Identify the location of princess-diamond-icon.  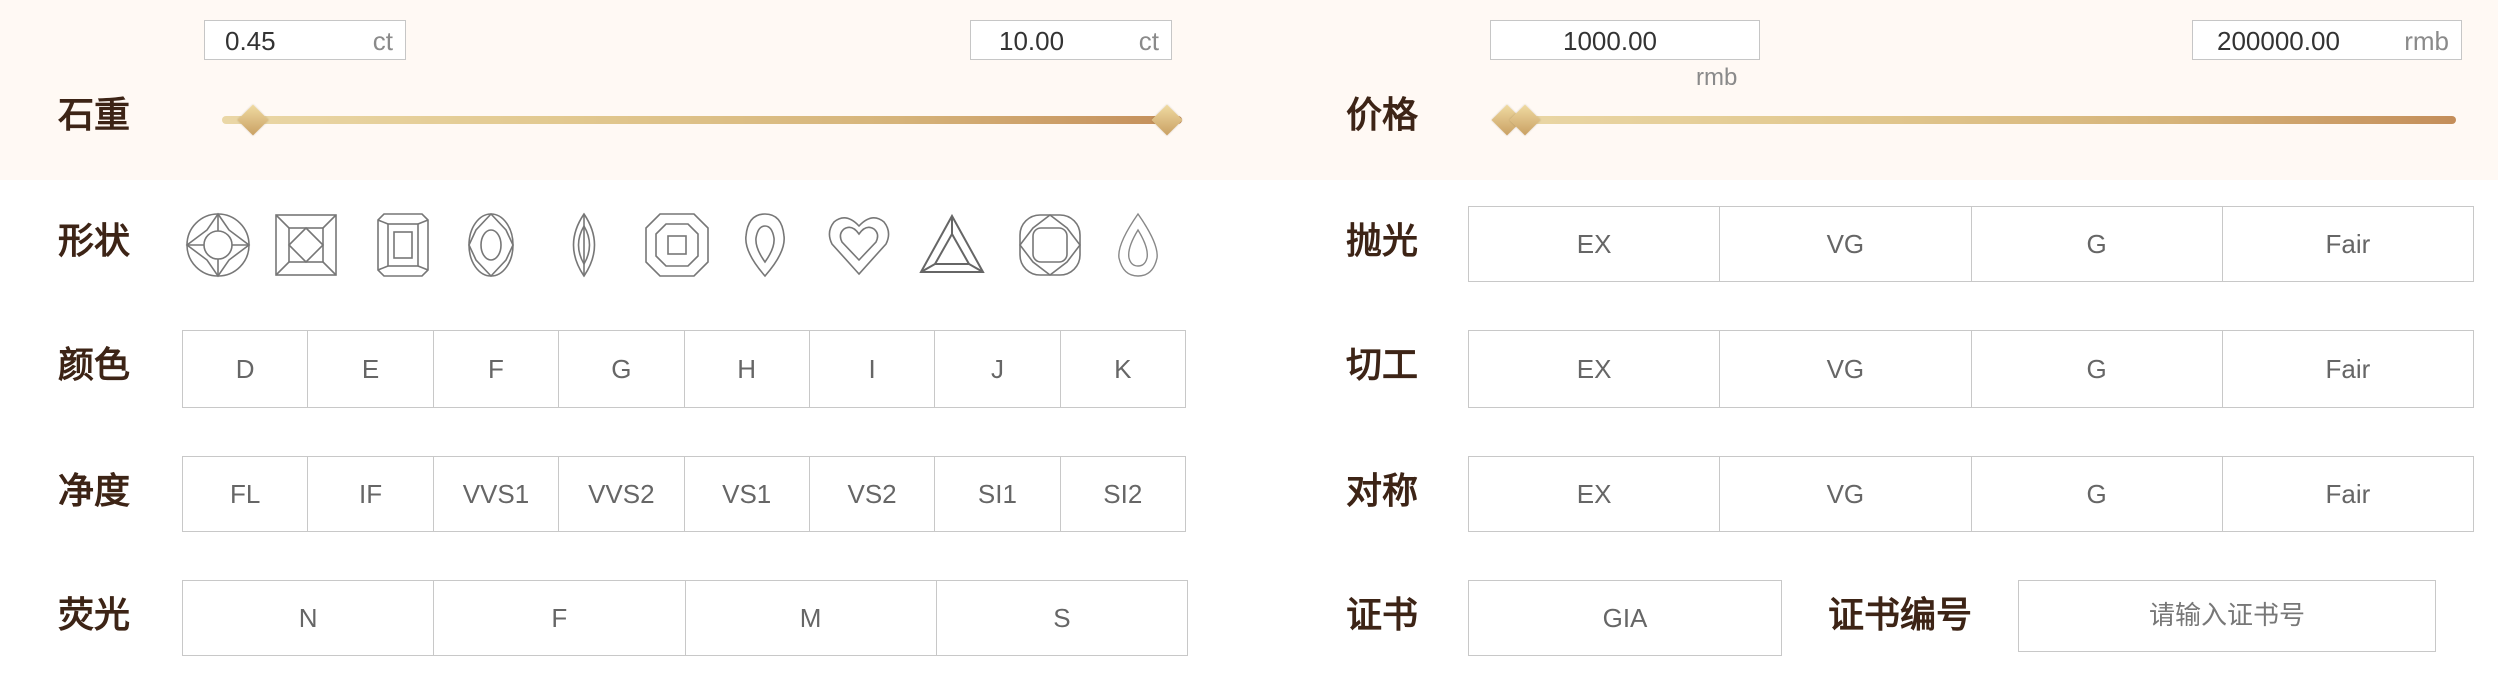
(306, 245).